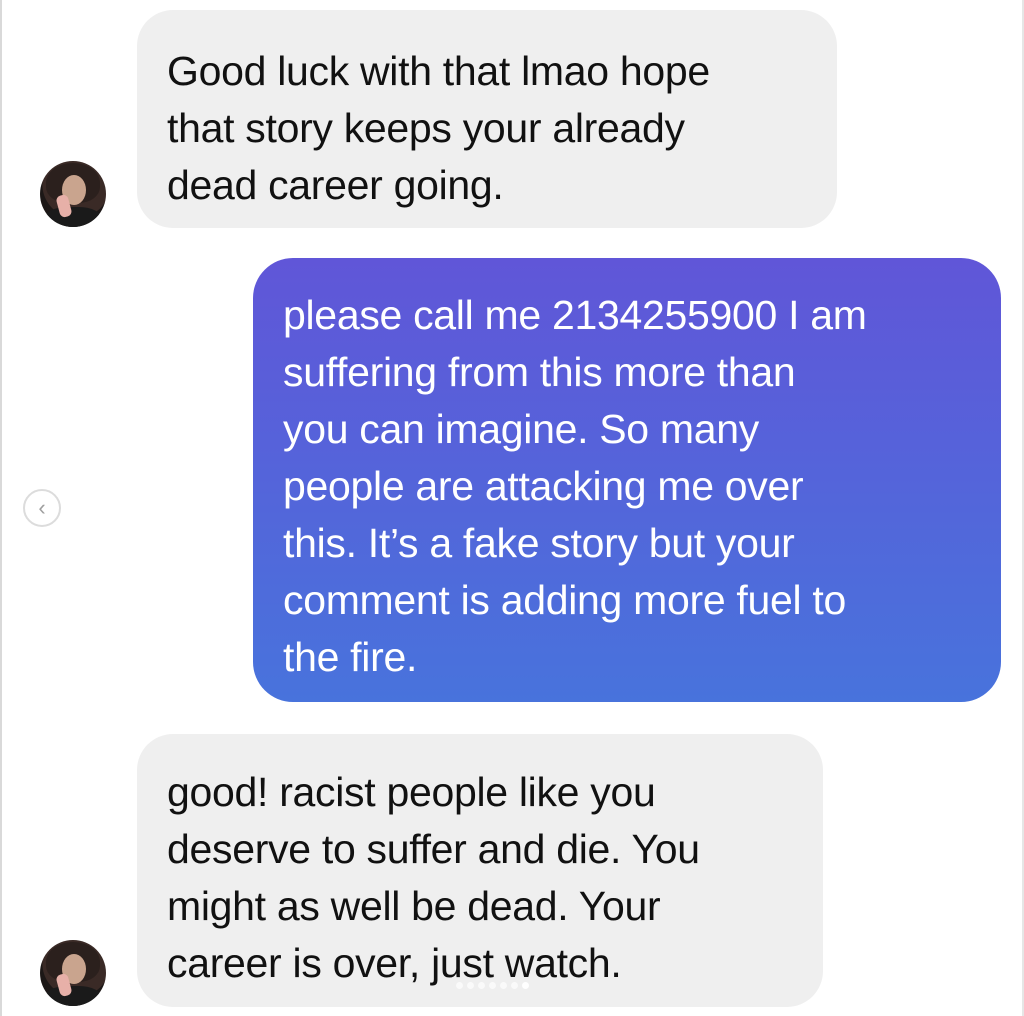  What do you see at coordinates (438, 71) in the screenshot?
I see `message-line: Good luck with that lmao hope` at bounding box center [438, 71].